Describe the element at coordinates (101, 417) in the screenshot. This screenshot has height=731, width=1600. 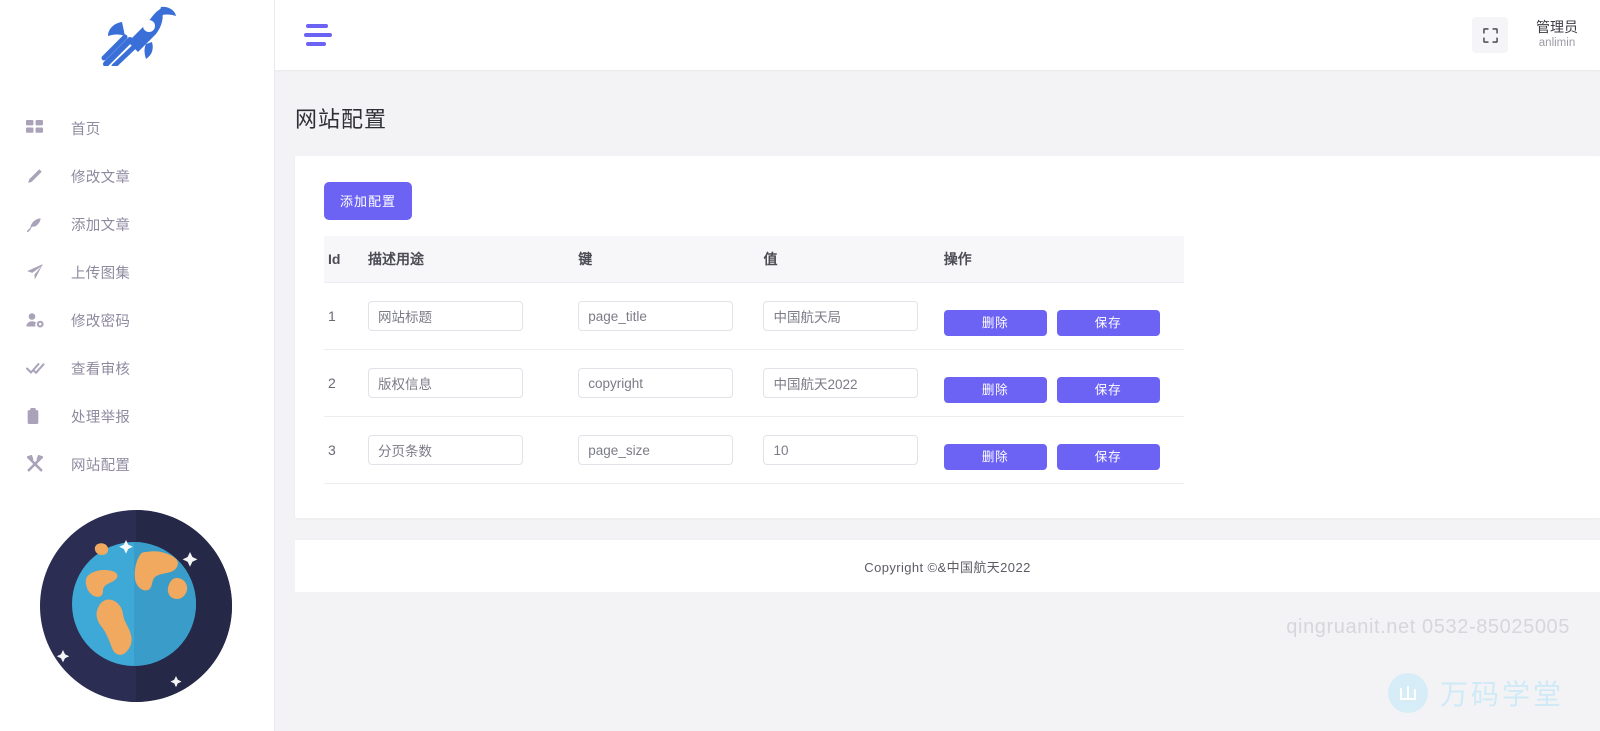
I see `sidebar-item-label: 处理举报` at that location.